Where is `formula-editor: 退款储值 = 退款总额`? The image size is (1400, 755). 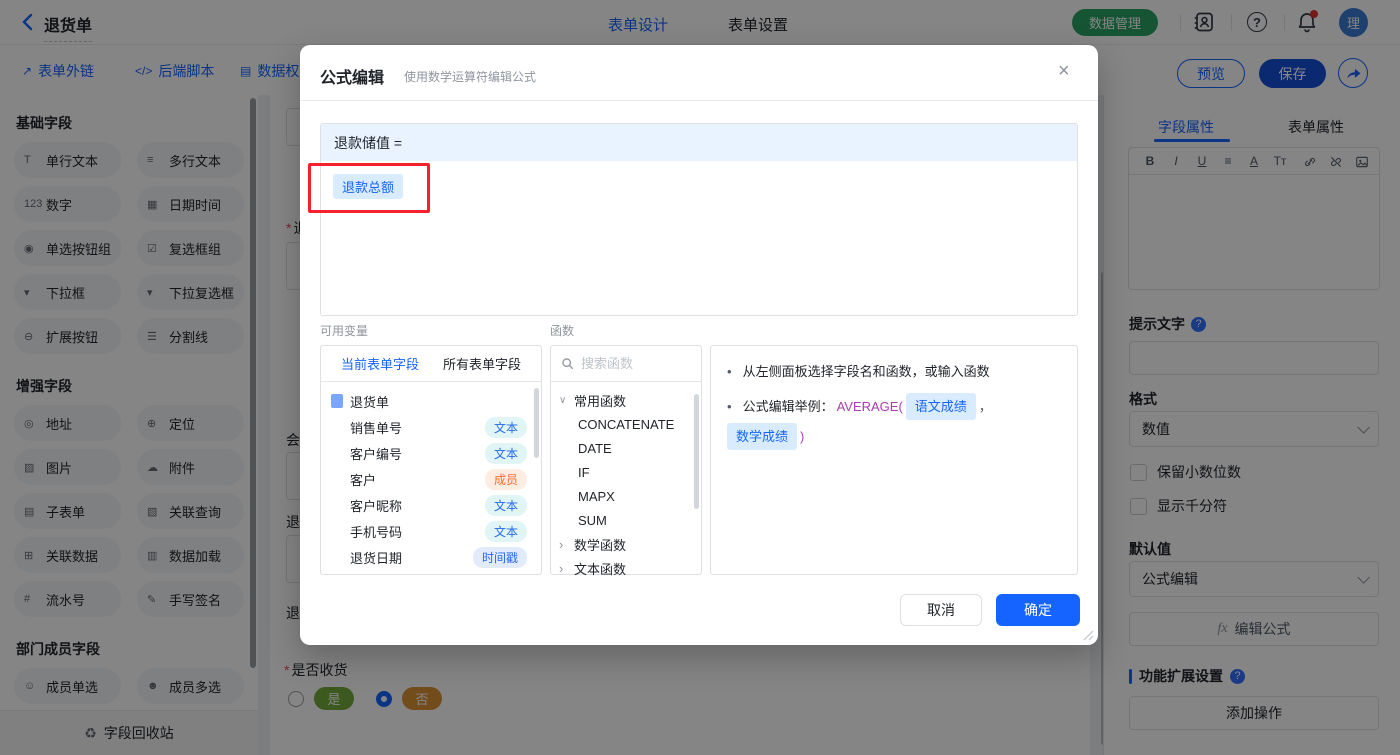 formula-editor: 退款储值 = 退款总额 is located at coordinates (699, 219).